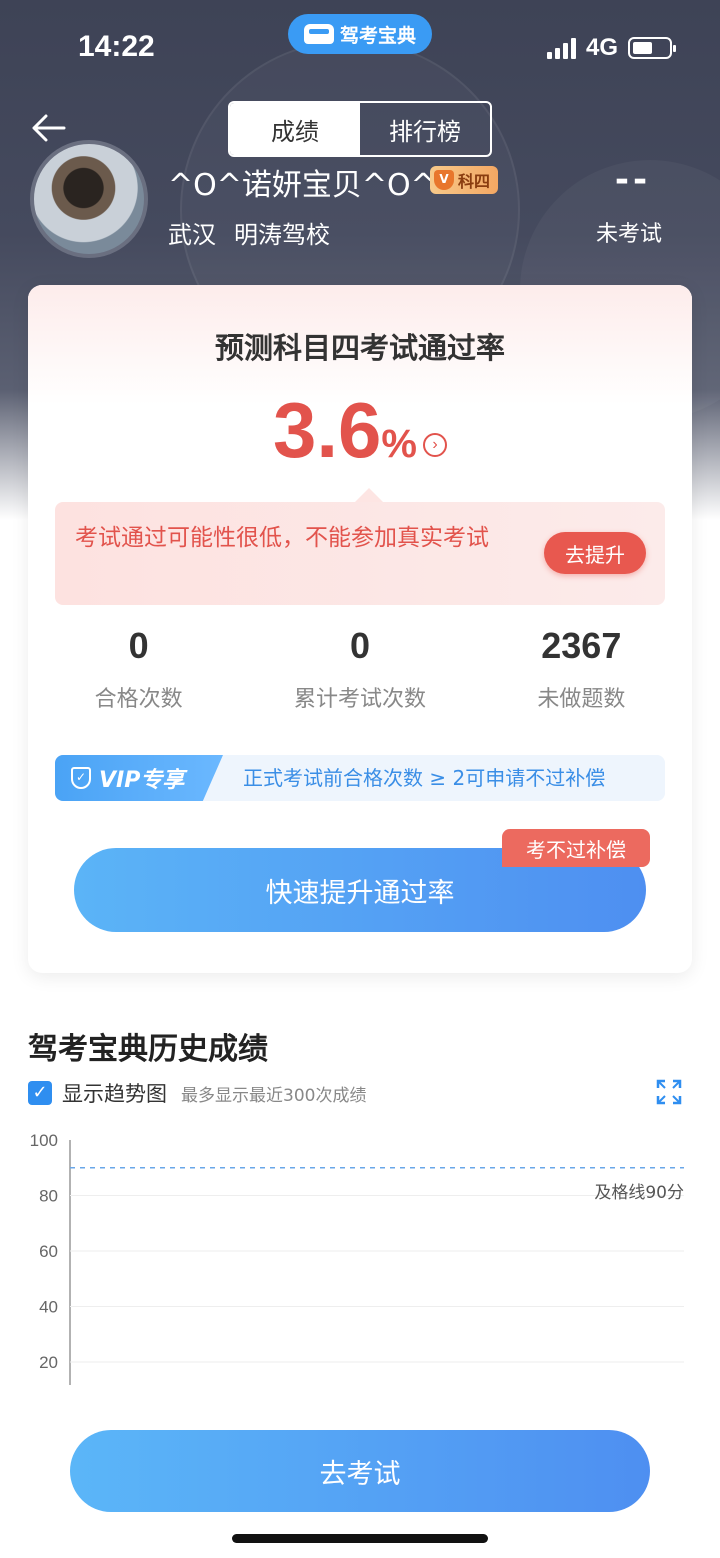 The width and height of the screenshot is (720, 1558). What do you see at coordinates (138, 699) in the screenshot?
I see `stat-label: 合格次数` at bounding box center [138, 699].